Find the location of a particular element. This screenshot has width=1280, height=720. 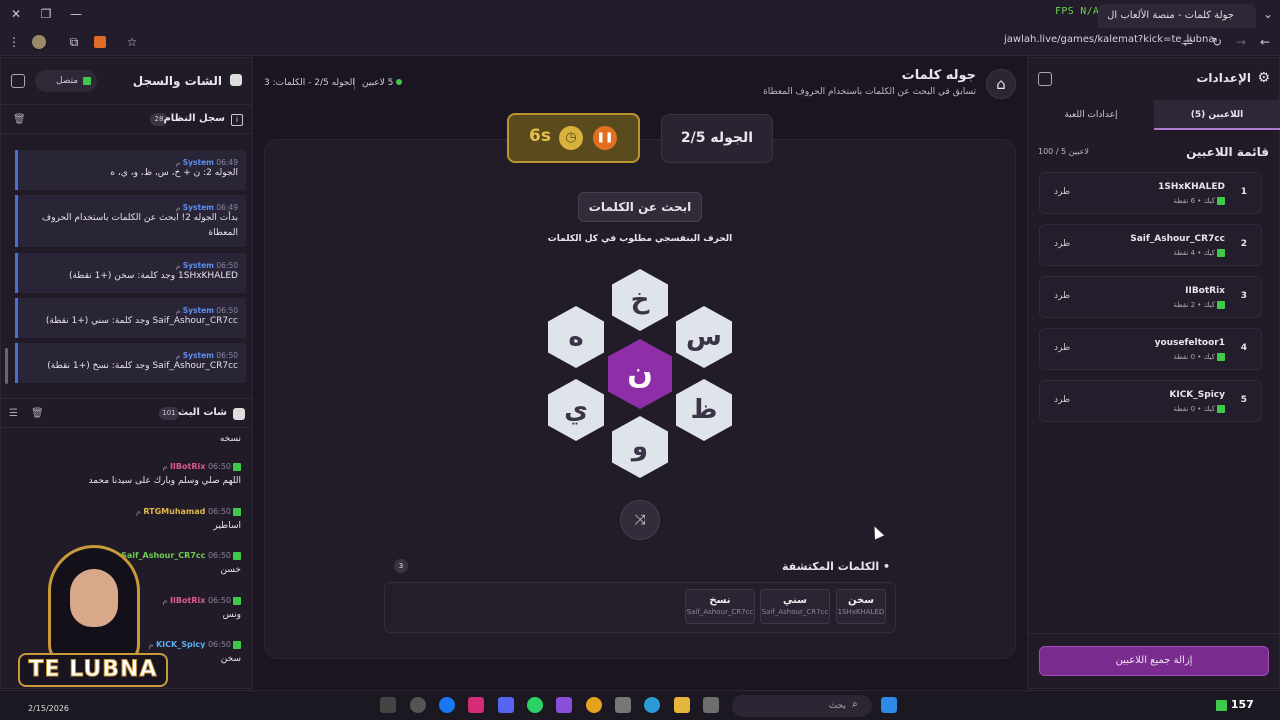

player-rank: 4 is located at coordinates (1243, 348).